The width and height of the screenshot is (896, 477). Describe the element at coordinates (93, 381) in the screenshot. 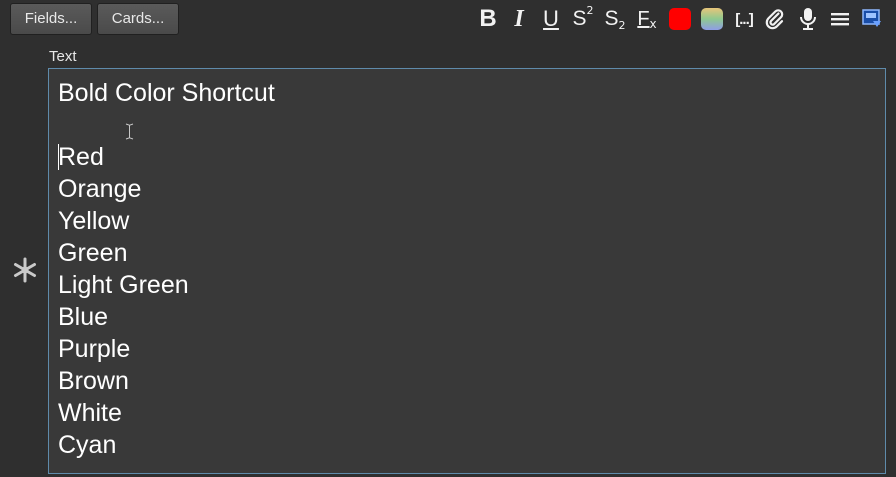

I see `field-line: Brown` at that location.